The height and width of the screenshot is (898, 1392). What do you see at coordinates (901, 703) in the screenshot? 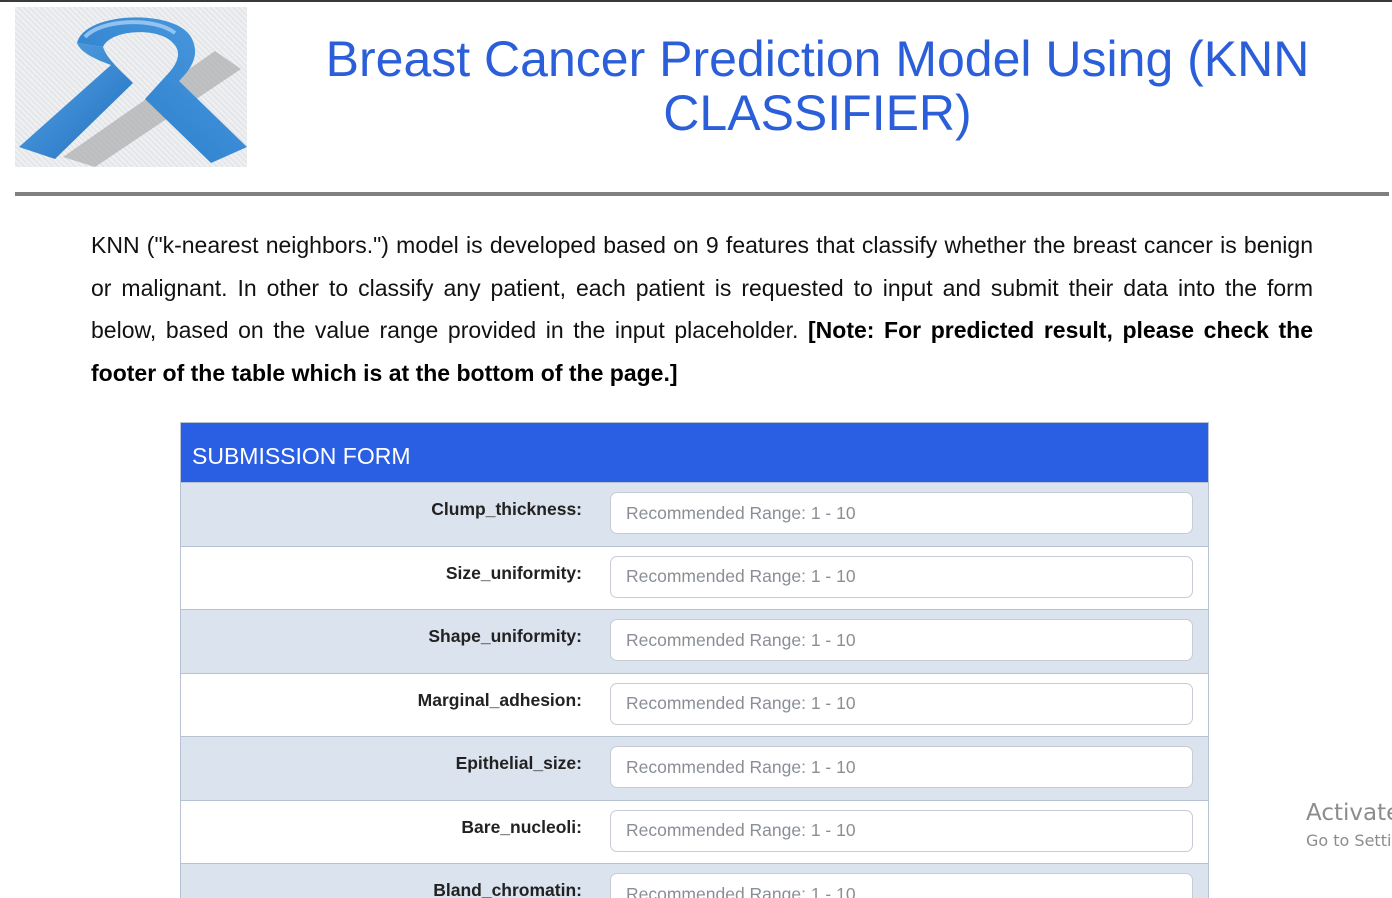
I see `marginal-adhesion-input` at bounding box center [901, 703].